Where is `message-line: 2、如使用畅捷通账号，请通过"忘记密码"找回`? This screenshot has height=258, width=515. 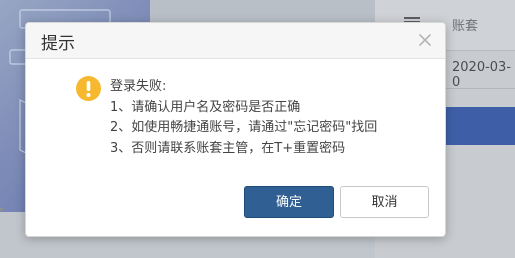 message-line: 2、如使用畅捷通账号，请通过"忘记密码"找回 is located at coordinates (244, 127).